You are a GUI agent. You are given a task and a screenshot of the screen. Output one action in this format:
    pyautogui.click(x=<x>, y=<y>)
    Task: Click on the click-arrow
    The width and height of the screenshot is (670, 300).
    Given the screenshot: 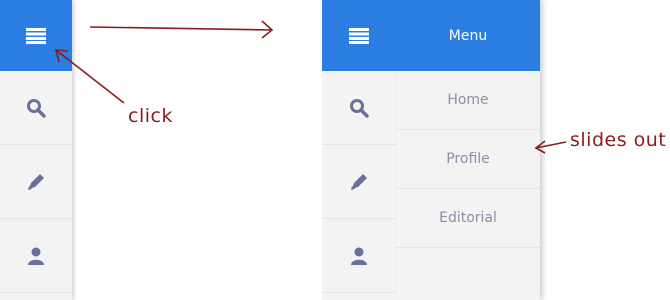 What is the action you would take?
    pyautogui.click(x=89, y=76)
    